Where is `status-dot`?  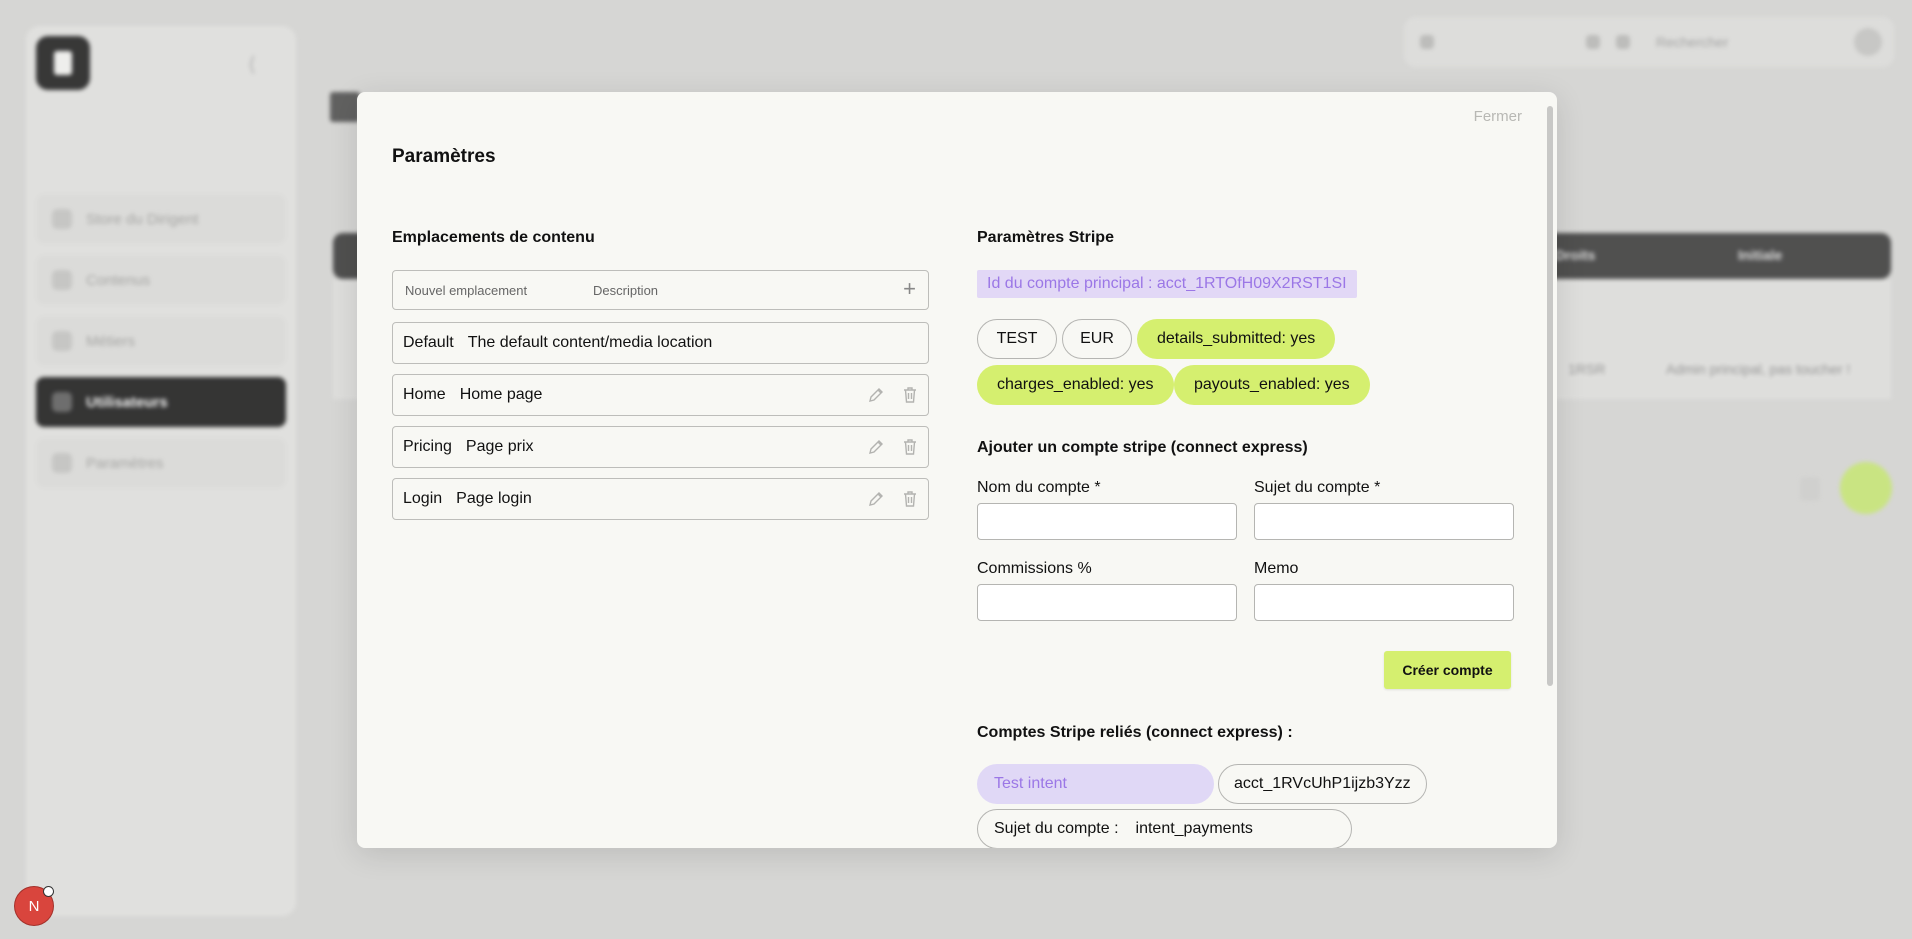 status-dot is located at coordinates (48, 891).